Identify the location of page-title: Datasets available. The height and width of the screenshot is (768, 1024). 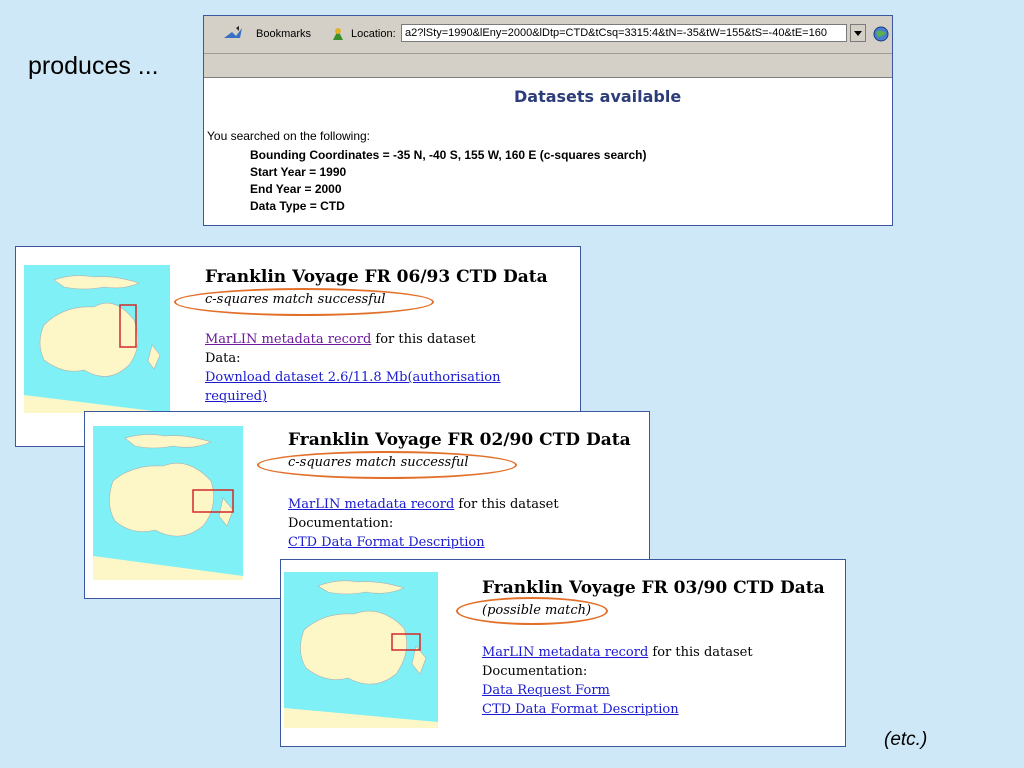
(598, 96).